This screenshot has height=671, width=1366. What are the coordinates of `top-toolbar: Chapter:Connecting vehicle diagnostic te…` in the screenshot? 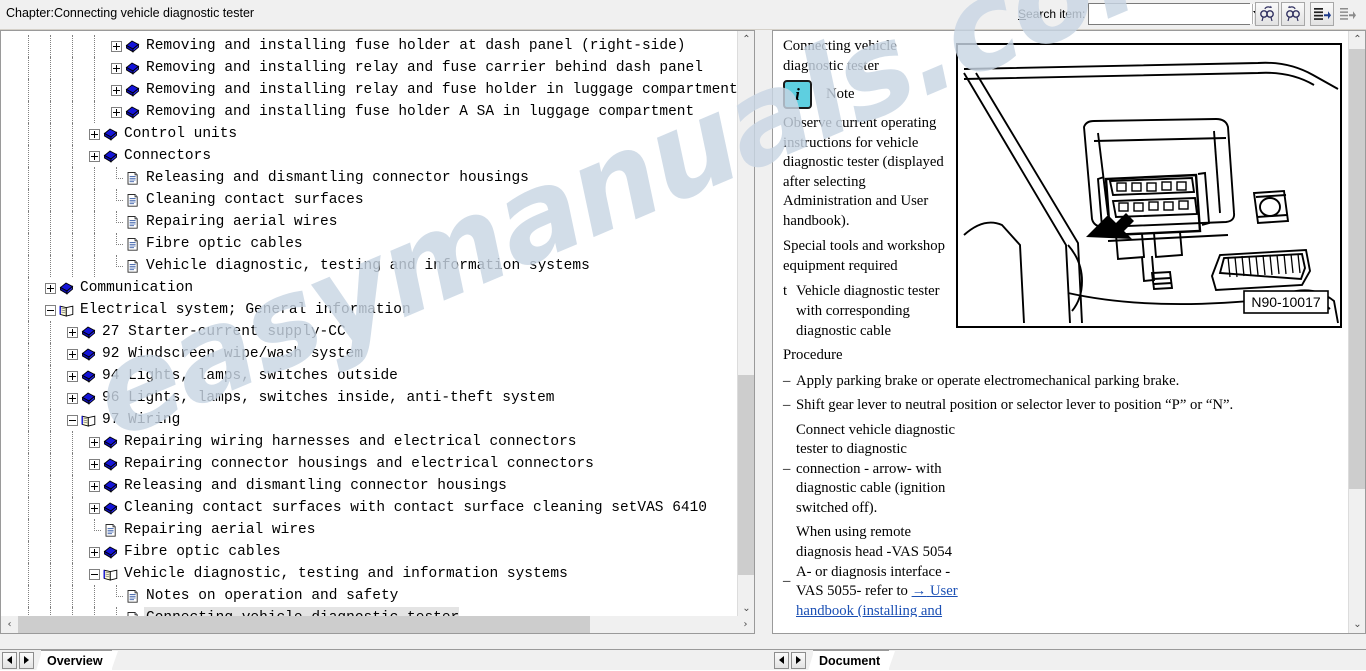 It's located at (683, 15).